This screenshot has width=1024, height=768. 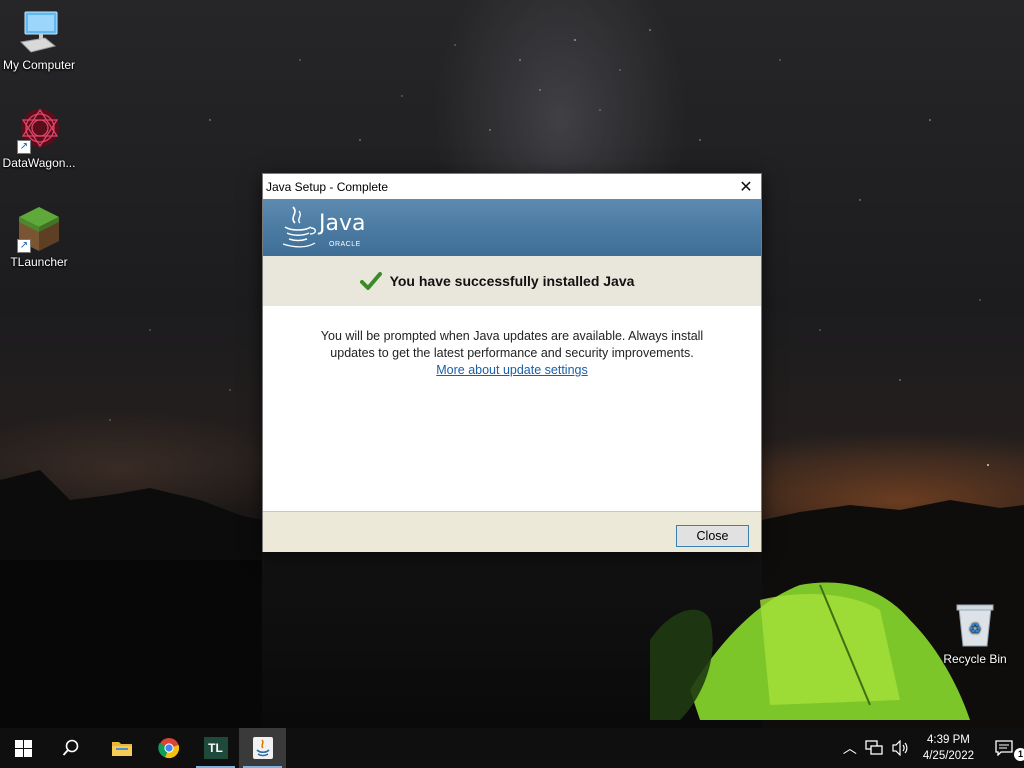 What do you see at coordinates (370, 281) in the screenshot?
I see `checkmark-icon` at bounding box center [370, 281].